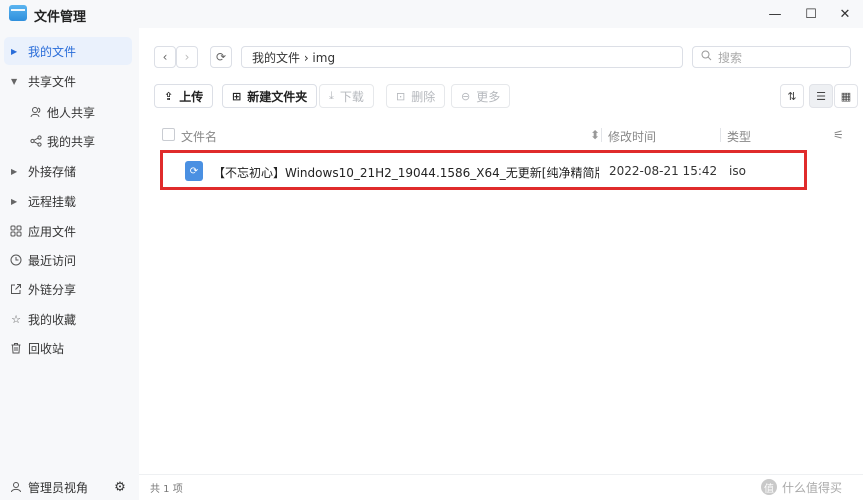  What do you see at coordinates (663, 171) in the screenshot?
I see `file-modified: 2022-08-21 15:42` at bounding box center [663, 171].